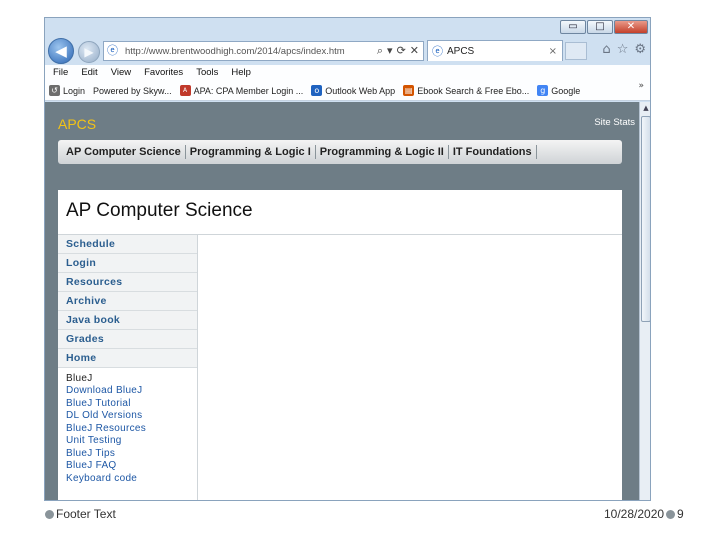  Describe the element at coordinates (207, 73) in the screenshot. I see `menu-tools: Tools` at that location.